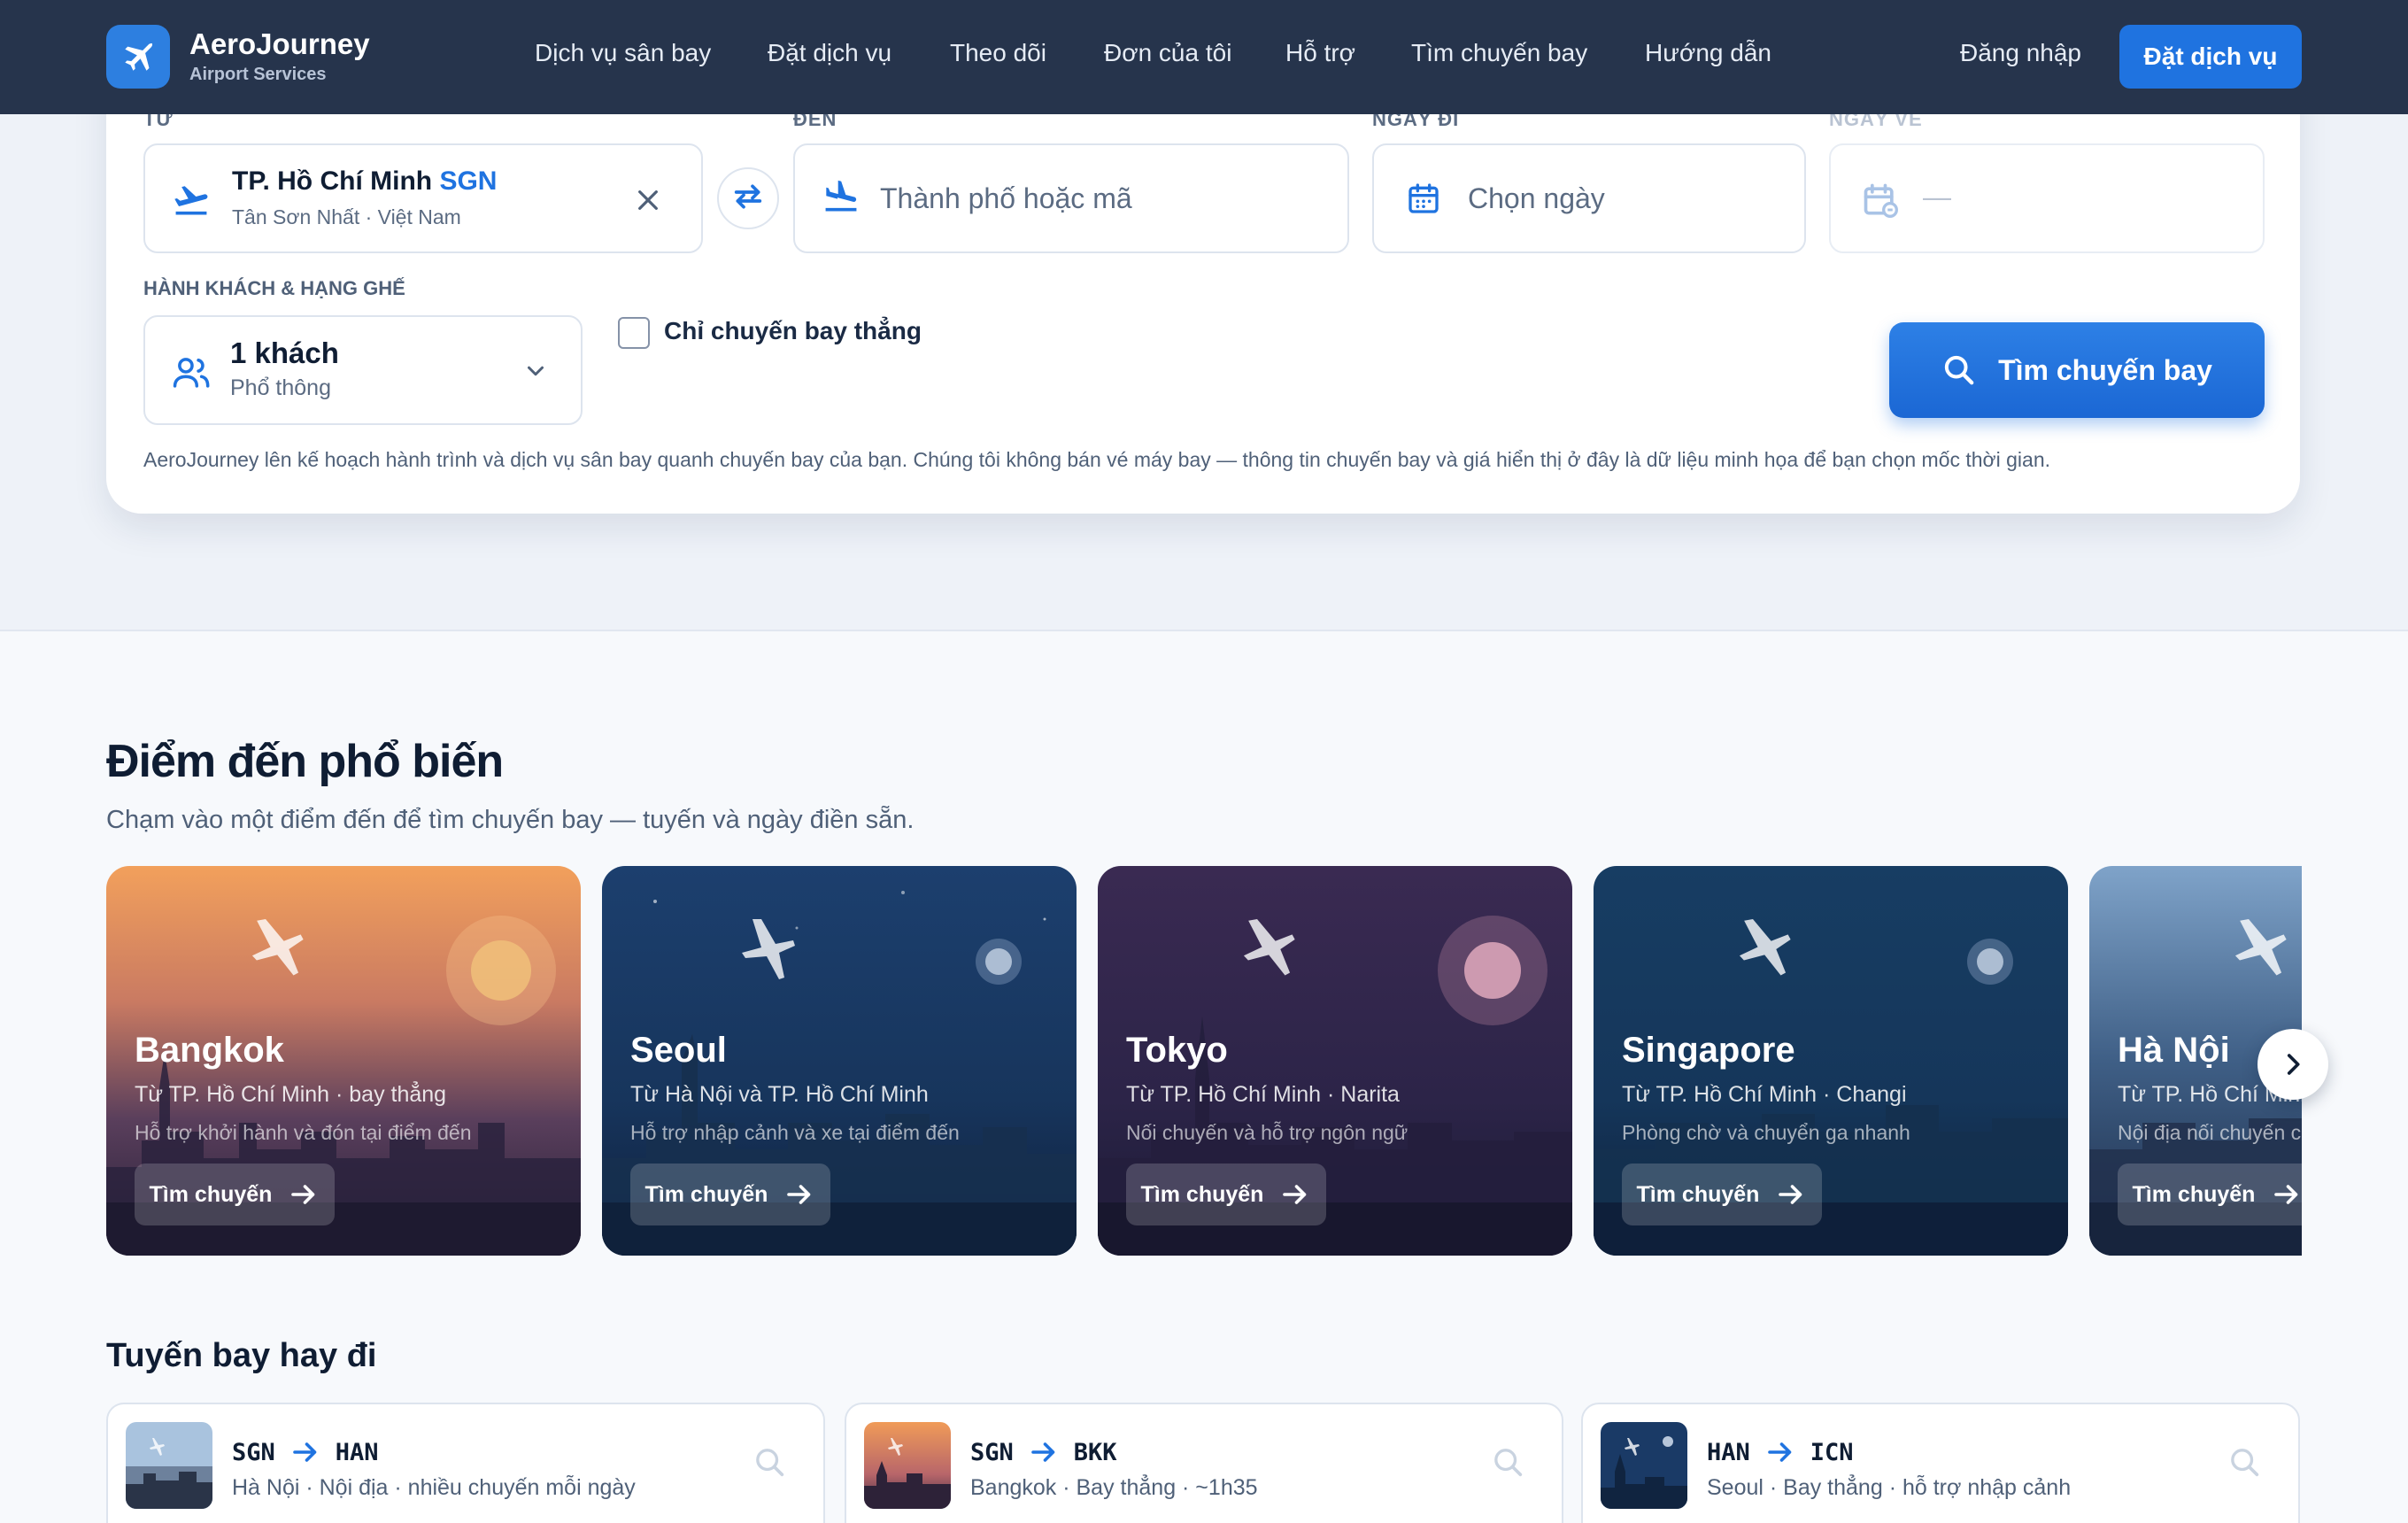  Describe the element at coordinates (1708, 1050) in the screenshot. I see `destination-name: Singapore` at that location.